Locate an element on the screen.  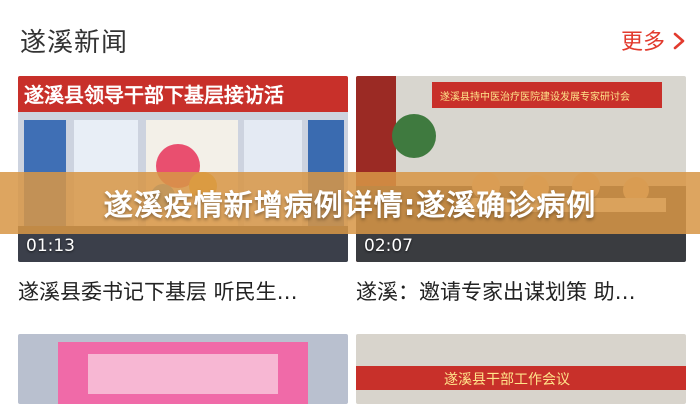
video-card: 遂溪县干部工作会议 is located at coordinates (521, 369).